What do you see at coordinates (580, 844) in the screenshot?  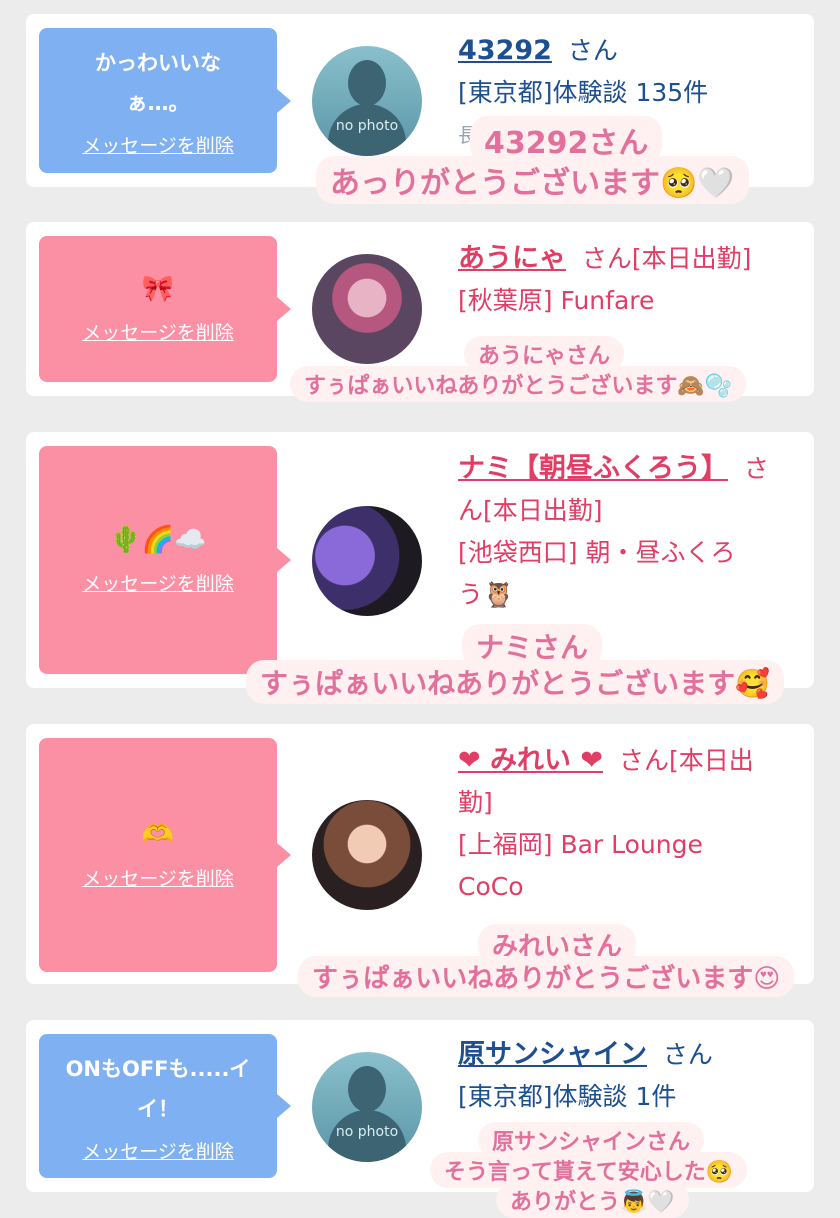 I see `user-location: [上福岡] Bar Lounge` at bounding box center [580, 844].